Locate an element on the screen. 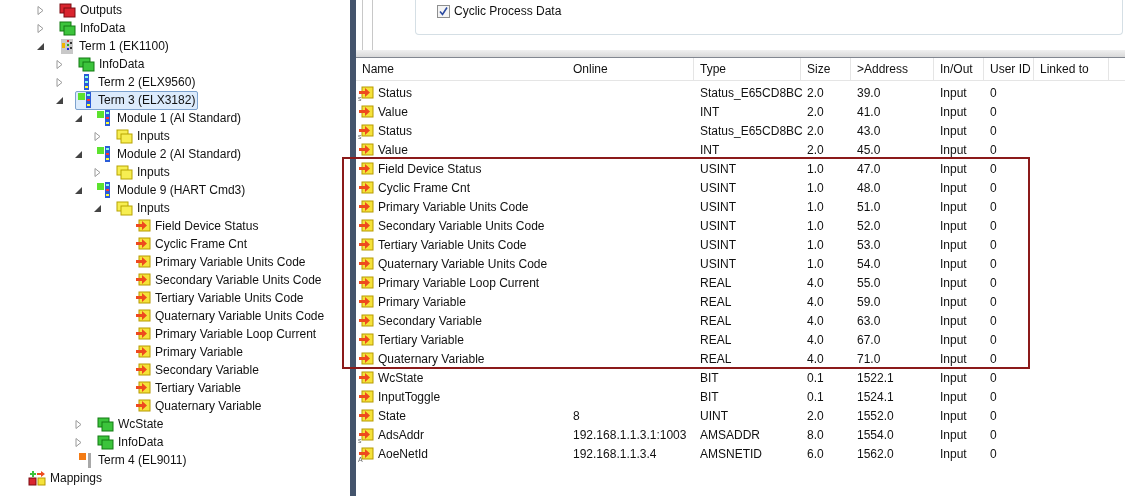 The width and height of the screenshot is (1125, 496). table-cell-text: 8.0 is located at coordinates (815, 434).